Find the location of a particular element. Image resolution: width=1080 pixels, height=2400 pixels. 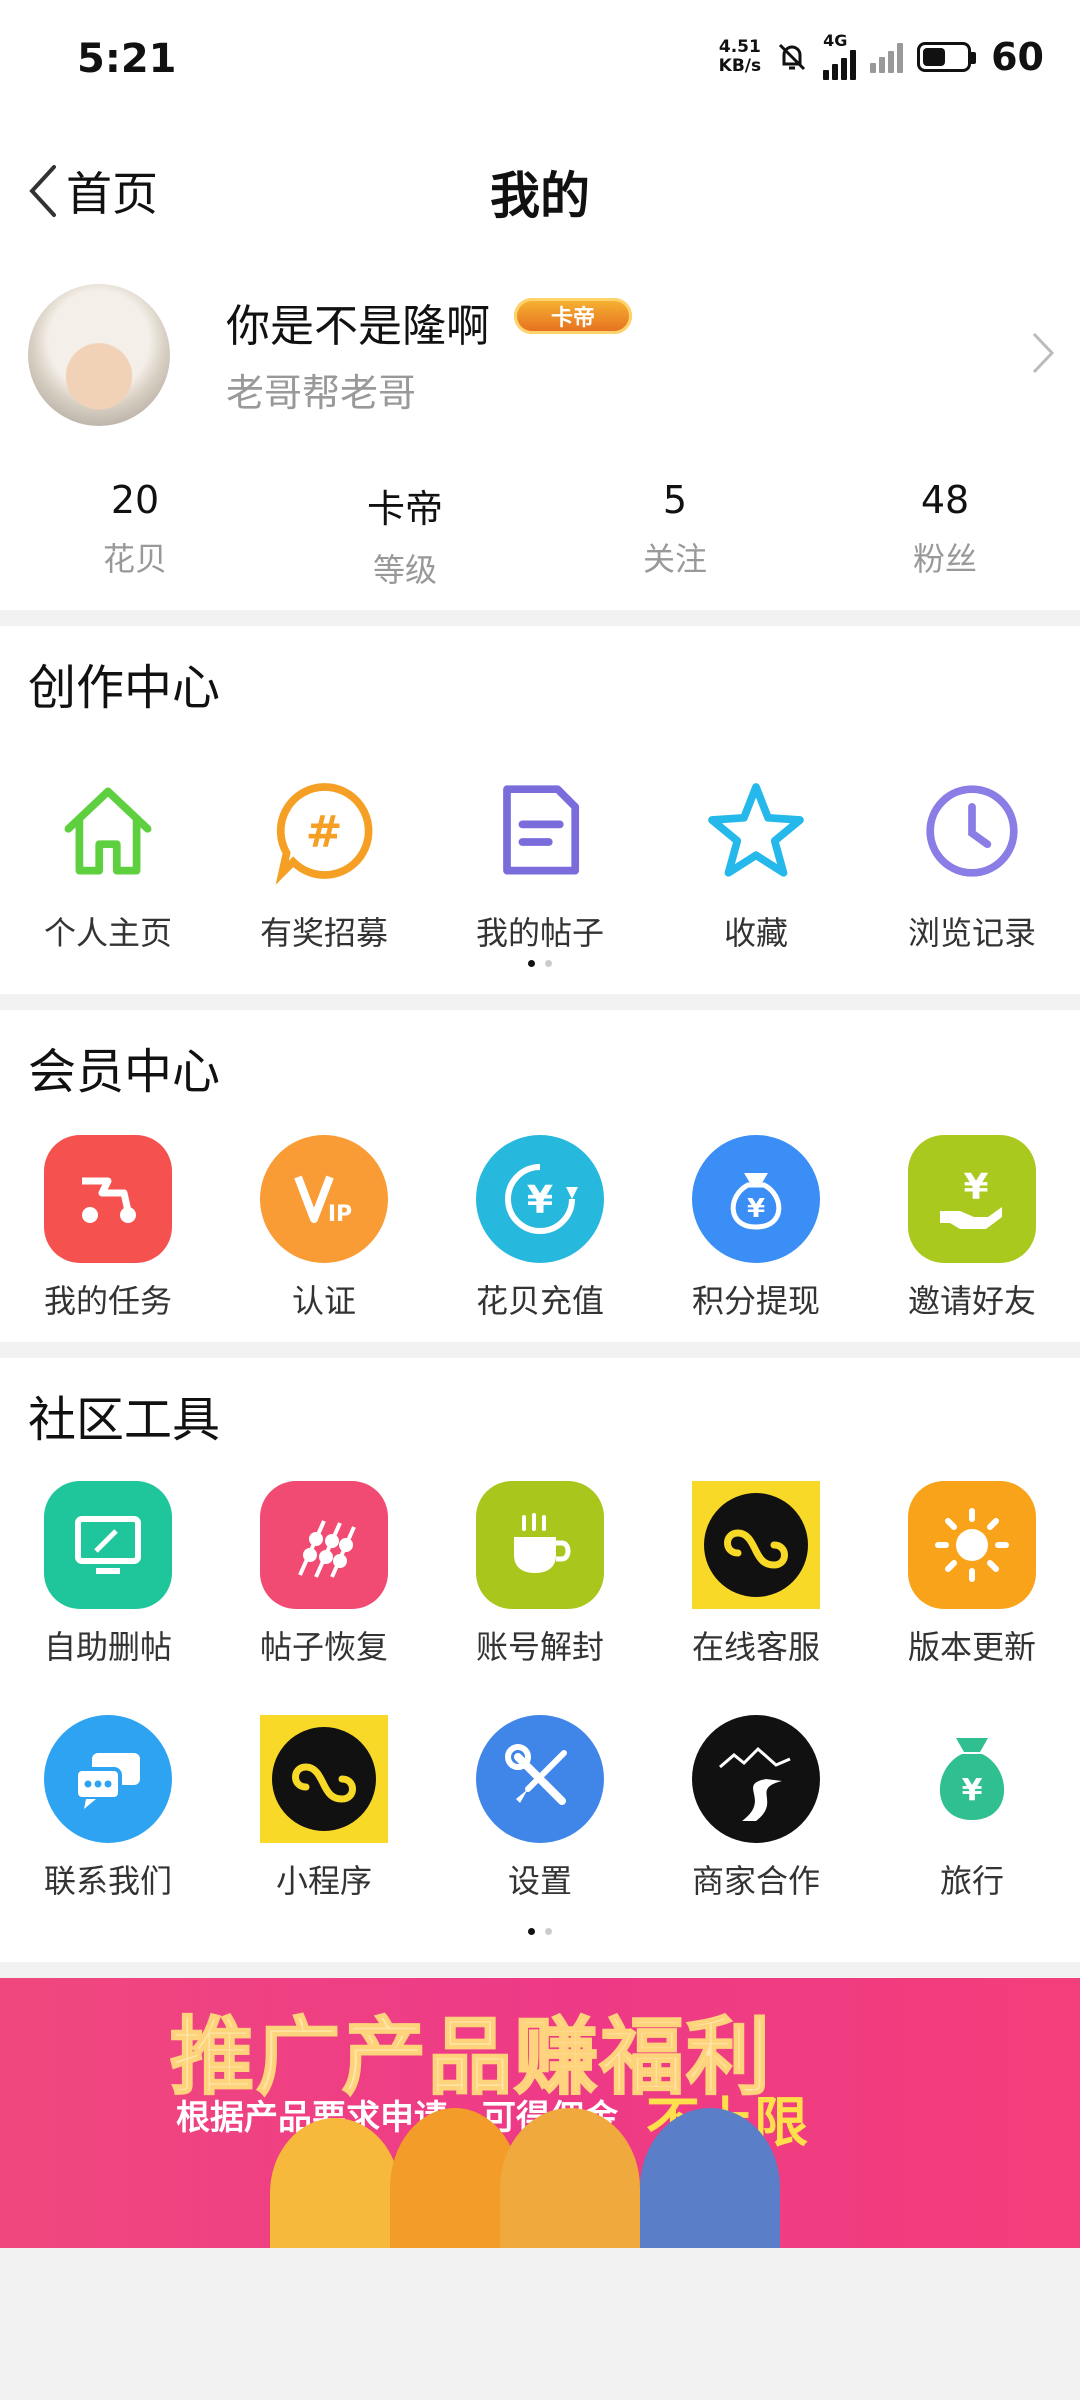

signal-4g-icon: 4G is located at coordinates (840, 55).